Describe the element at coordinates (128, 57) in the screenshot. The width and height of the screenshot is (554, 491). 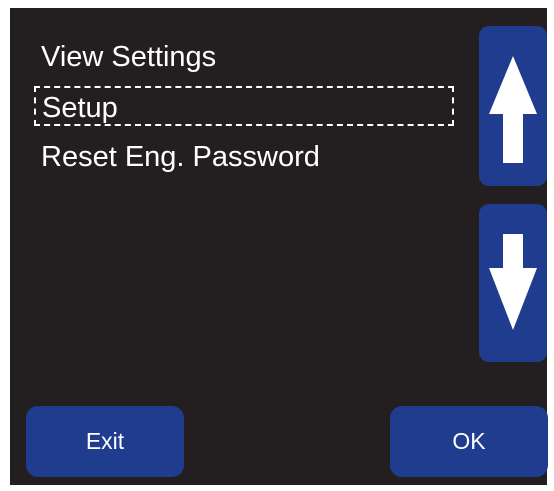
I see `menu-item-view-settings: View Settings` at that location.